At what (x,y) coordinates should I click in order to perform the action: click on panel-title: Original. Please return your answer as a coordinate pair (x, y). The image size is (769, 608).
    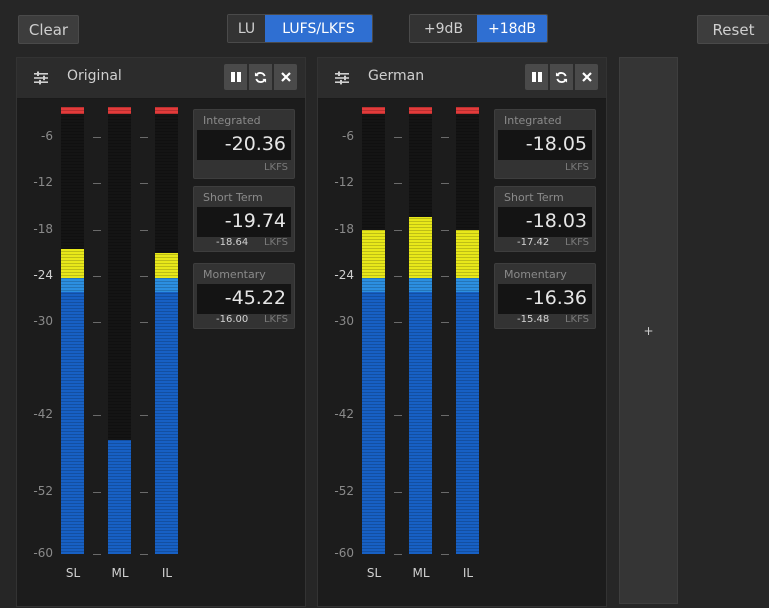
    Looking at the image, I should click on (94, 76).